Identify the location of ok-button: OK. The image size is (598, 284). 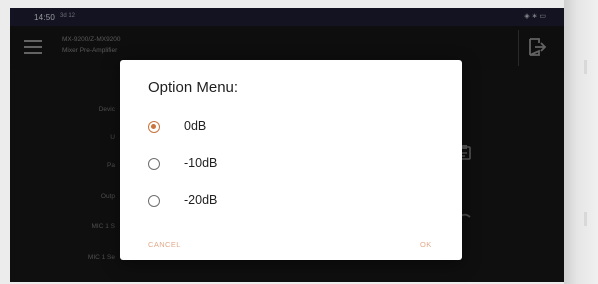
(426, 244).